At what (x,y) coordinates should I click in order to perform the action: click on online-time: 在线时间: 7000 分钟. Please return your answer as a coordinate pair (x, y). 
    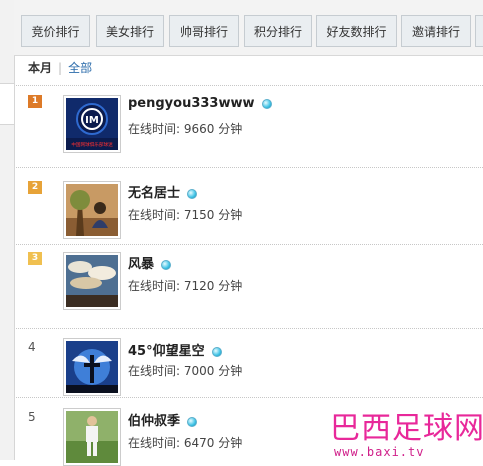
    Looking at the image, I should click on (185, 371).